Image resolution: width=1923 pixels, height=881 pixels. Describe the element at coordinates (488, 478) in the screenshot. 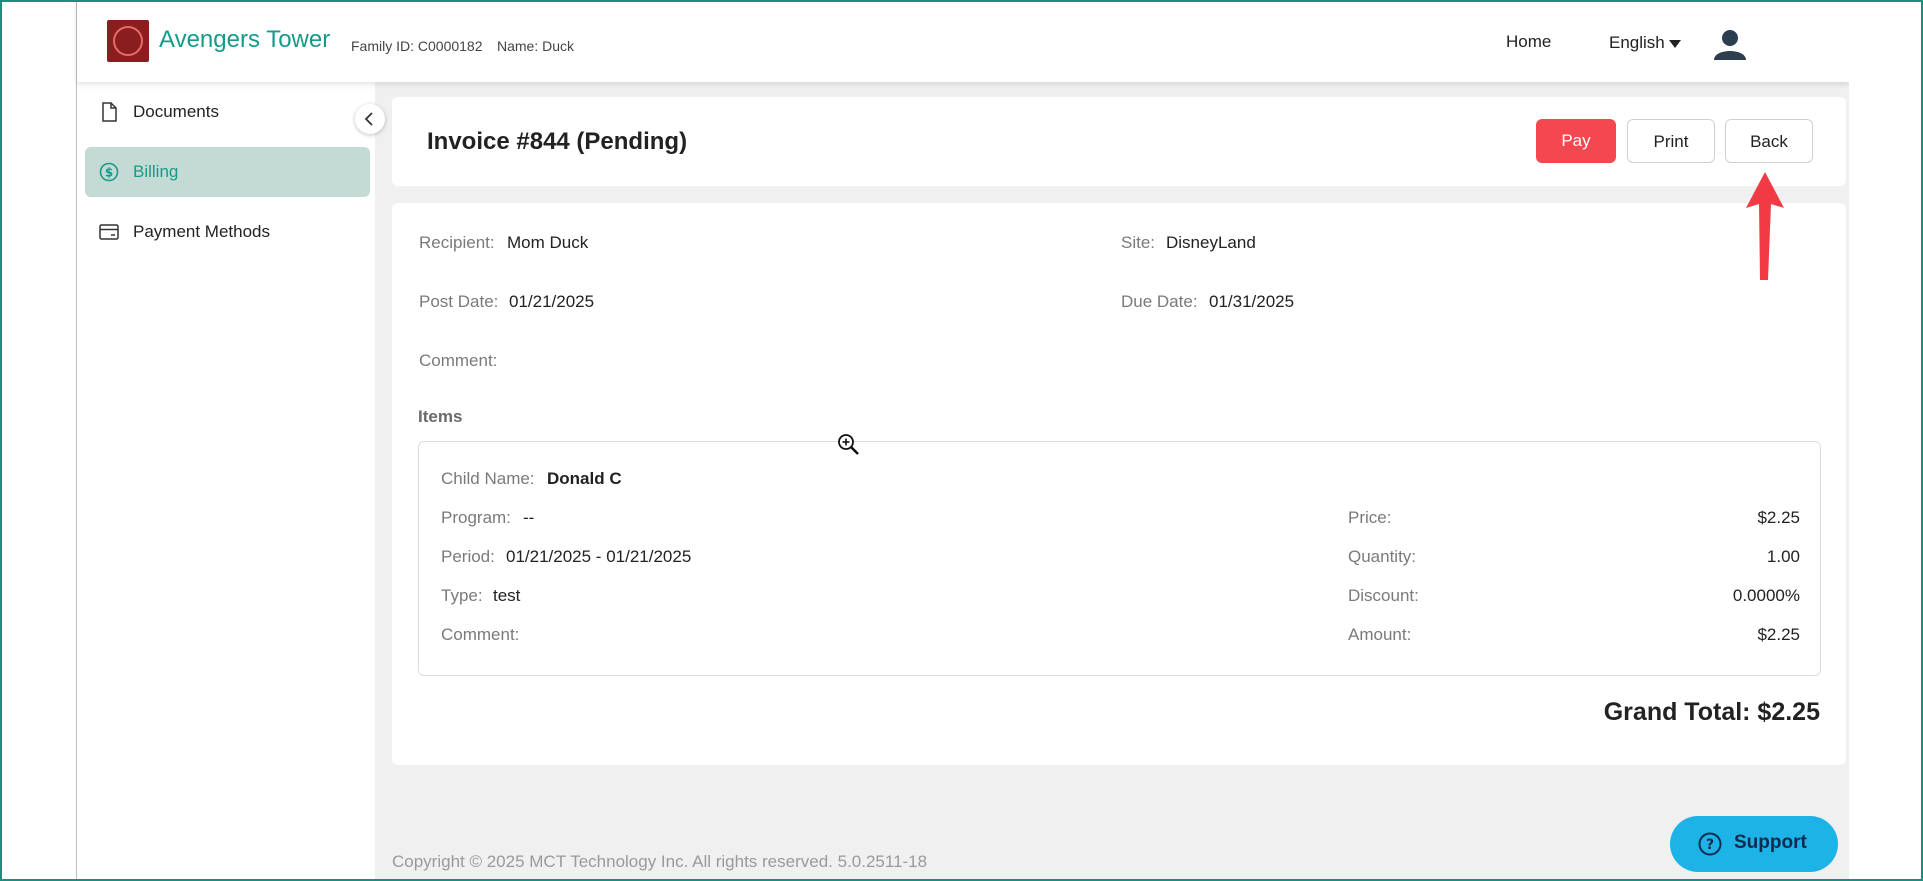

I see `child-name-label: Child Name:` at that location.